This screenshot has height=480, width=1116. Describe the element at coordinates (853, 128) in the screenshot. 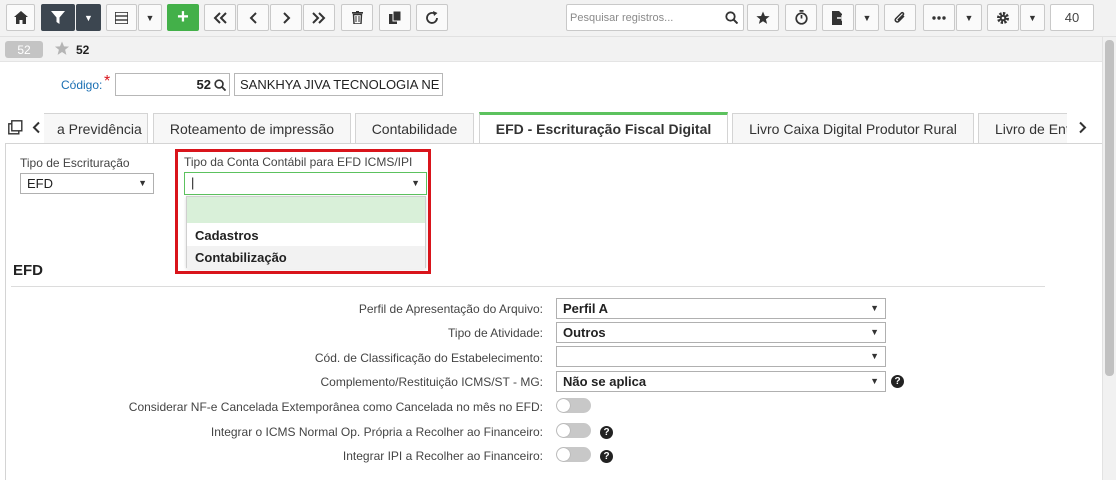

I see `tab-livro-caixa-digital: Livro Caixa Digital Produtor Rural` at that location.